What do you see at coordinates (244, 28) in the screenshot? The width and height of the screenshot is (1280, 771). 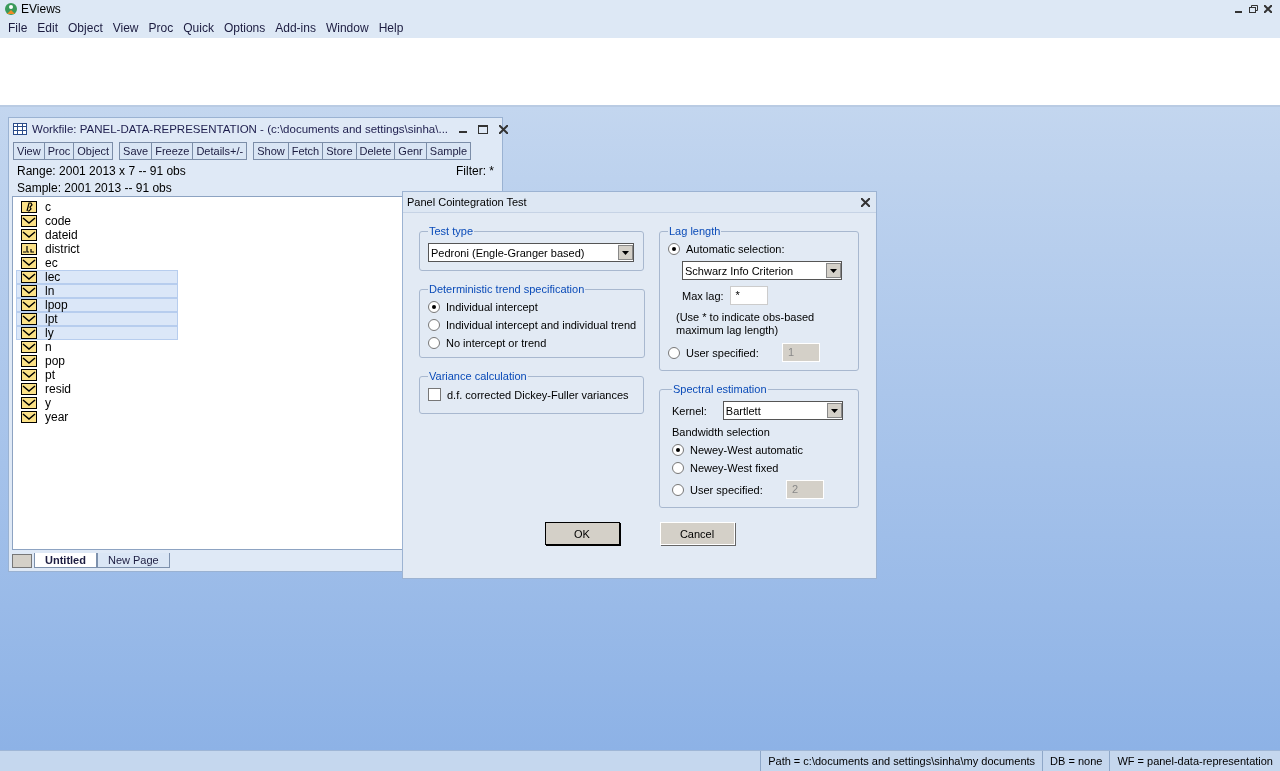 I see `menu-item: Options` at bounding box center [244, 28].